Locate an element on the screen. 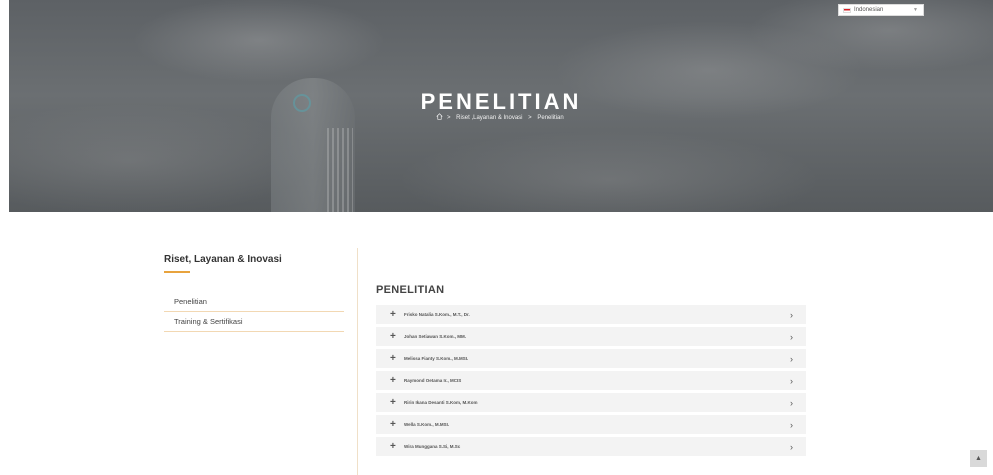 The image size is (993, 475). sidebar-title: Riset, Layanan & Inovasi is located at coordinates (223, 259).